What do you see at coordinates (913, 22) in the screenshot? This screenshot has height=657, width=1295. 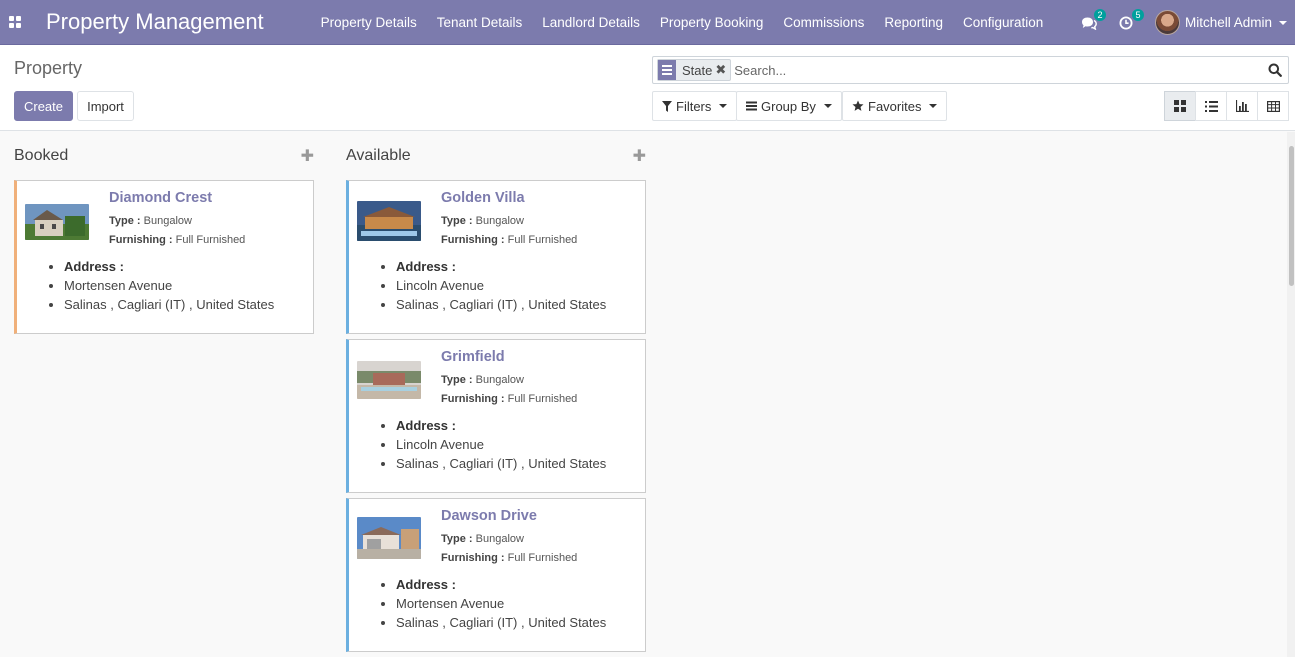 I see `menu-reporting: Reporting` at bounding box center [913, 22].